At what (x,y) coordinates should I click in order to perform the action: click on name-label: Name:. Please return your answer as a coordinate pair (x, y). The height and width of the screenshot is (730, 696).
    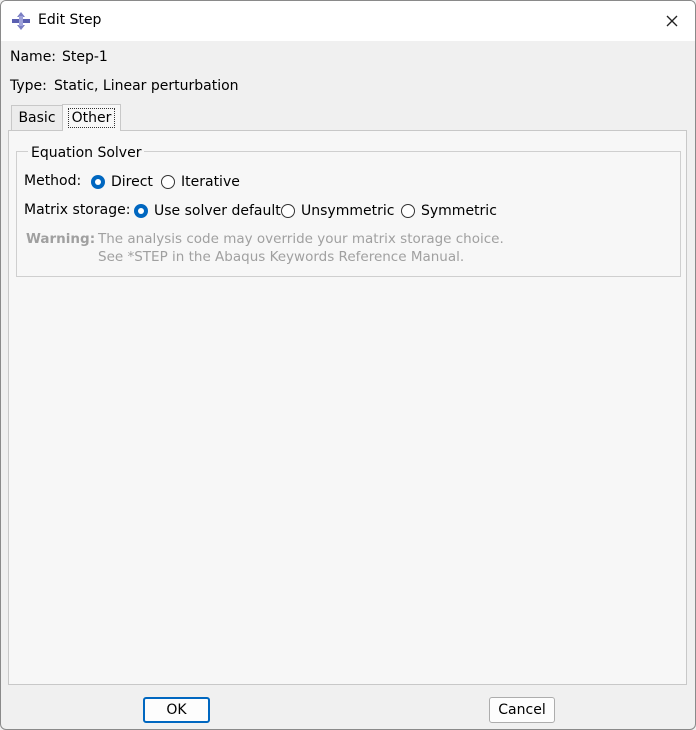
    Looking at the image, I should click on (33, 57).